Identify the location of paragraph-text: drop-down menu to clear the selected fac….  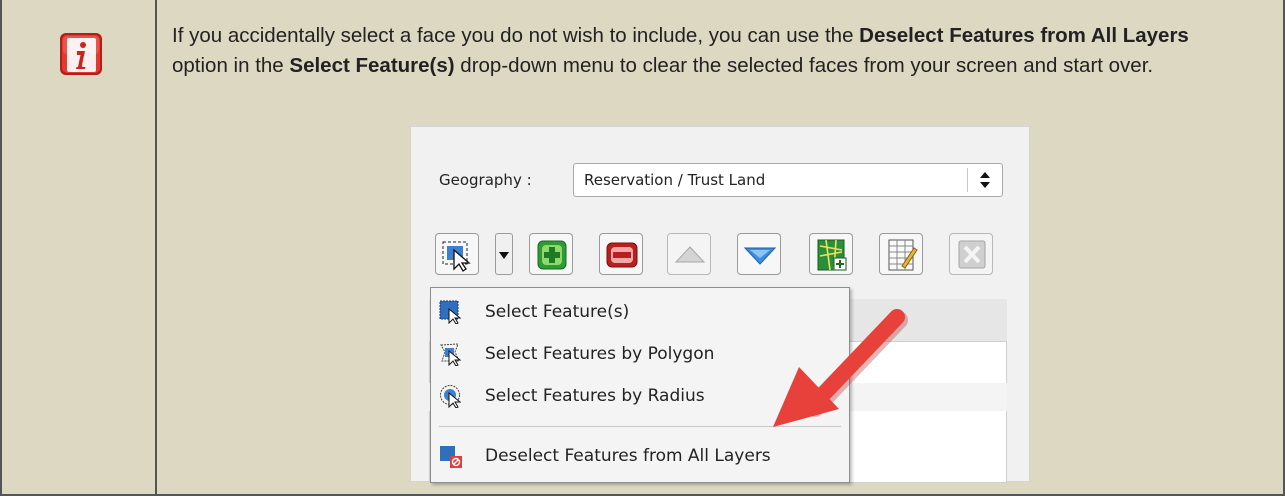
(804, 65).